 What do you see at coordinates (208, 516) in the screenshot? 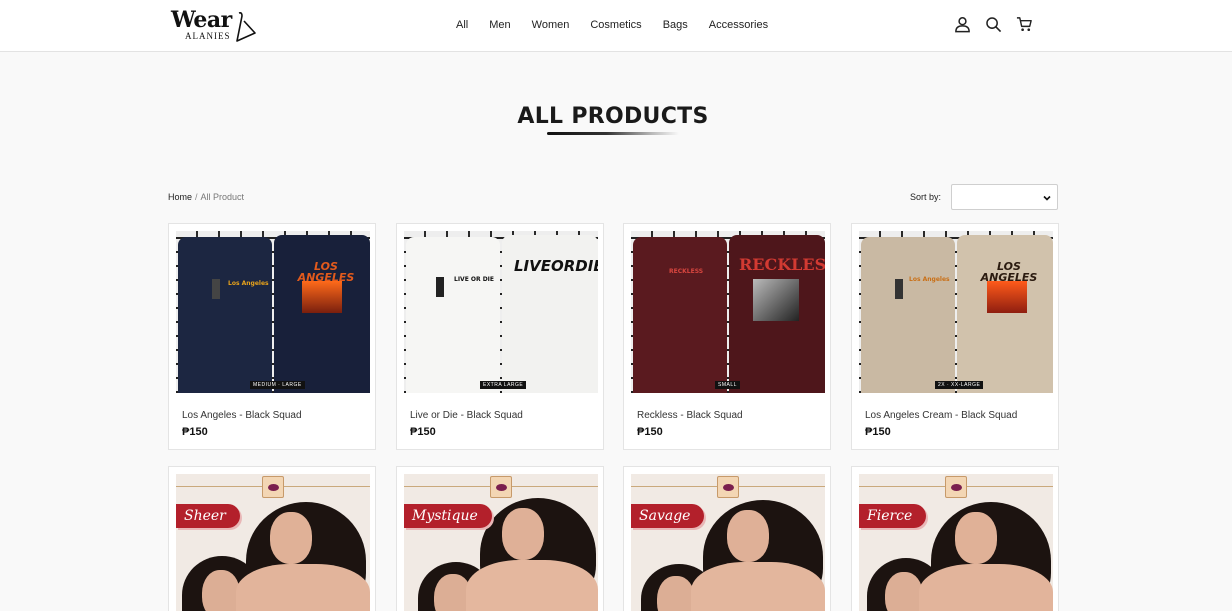
I see `product-ribbon: Sheer` at bounding box center [208, 516].